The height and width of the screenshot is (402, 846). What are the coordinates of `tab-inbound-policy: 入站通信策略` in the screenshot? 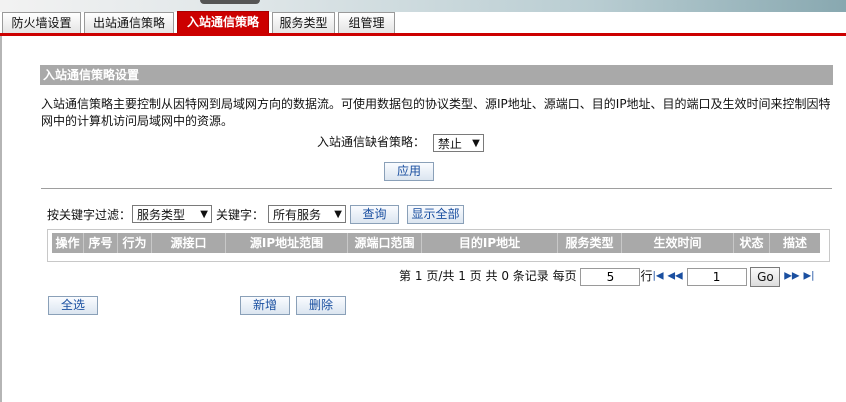 It's located at (223, 22).